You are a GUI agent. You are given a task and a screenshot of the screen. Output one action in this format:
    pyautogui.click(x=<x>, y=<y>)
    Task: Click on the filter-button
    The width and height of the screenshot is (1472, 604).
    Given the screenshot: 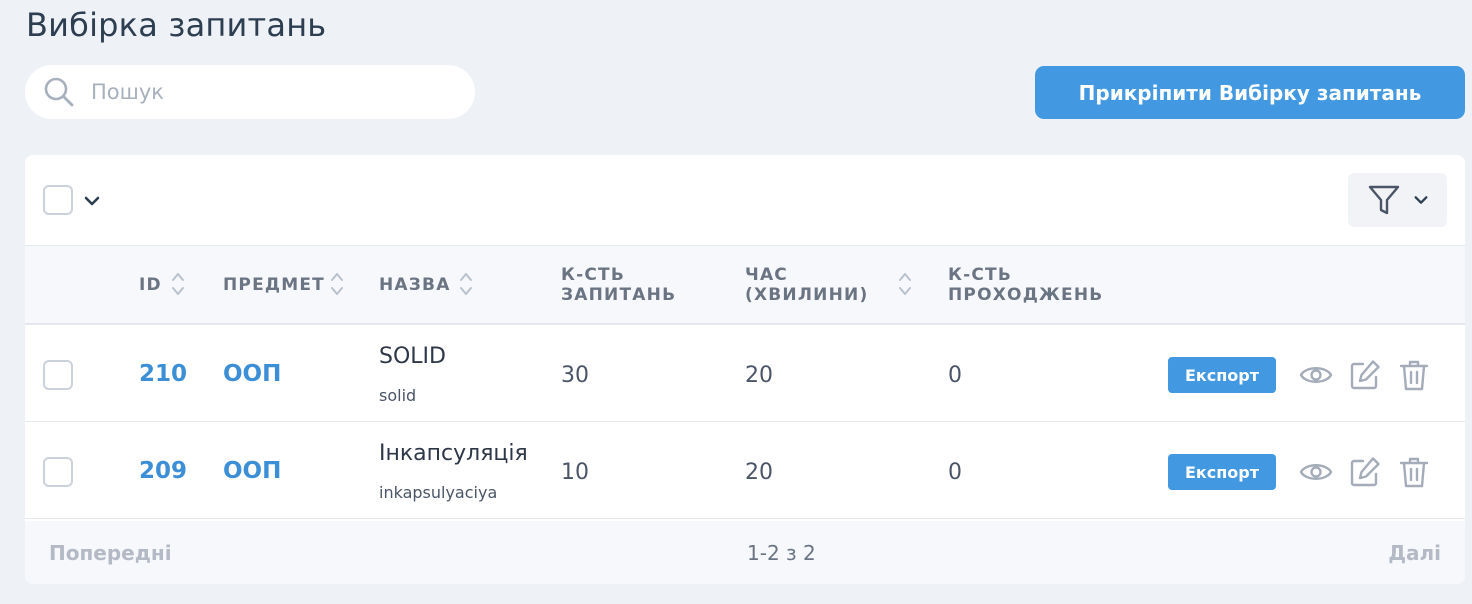 What is the action you would take?
    pyautogui.click(x=1397, y=200)
    